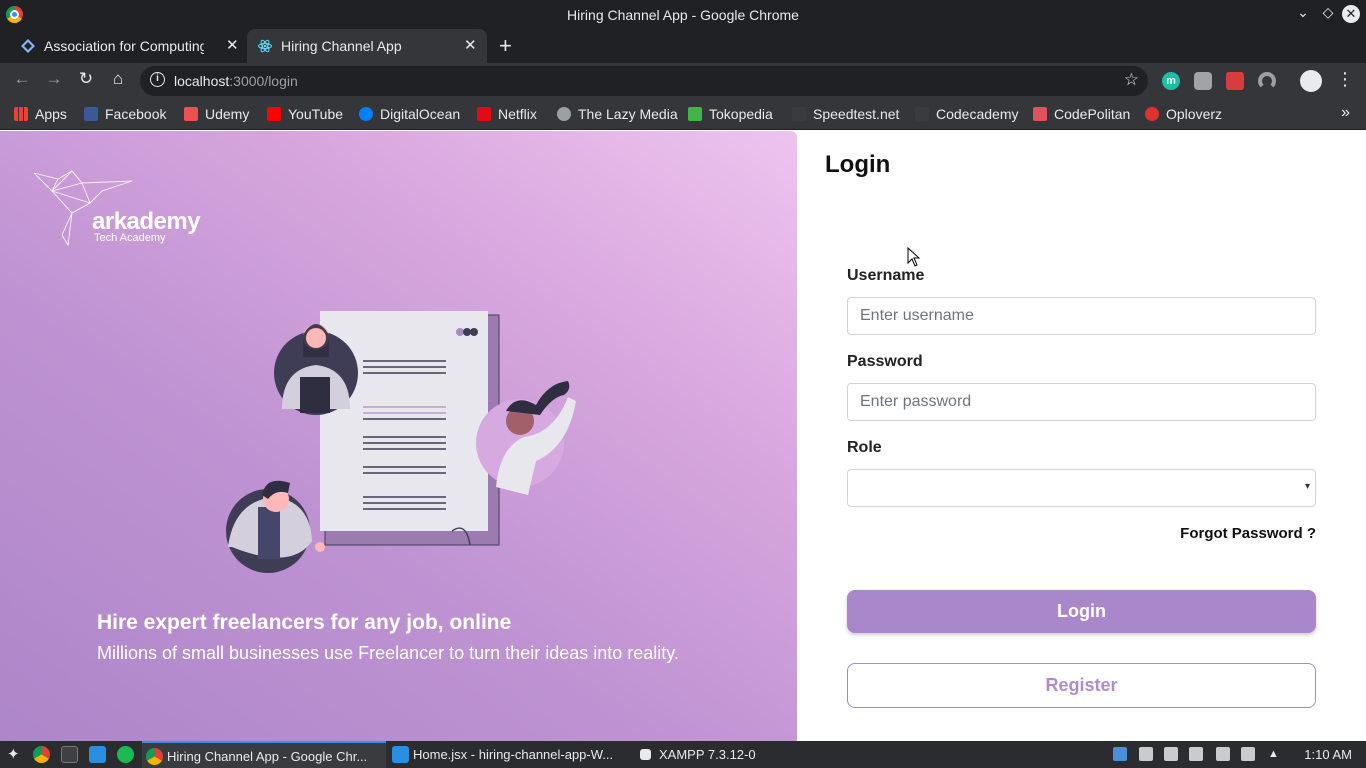 Image resolution: width=1366 pixels, height=768 pixels. I want to click on facebook-icon, so click(91, 114).